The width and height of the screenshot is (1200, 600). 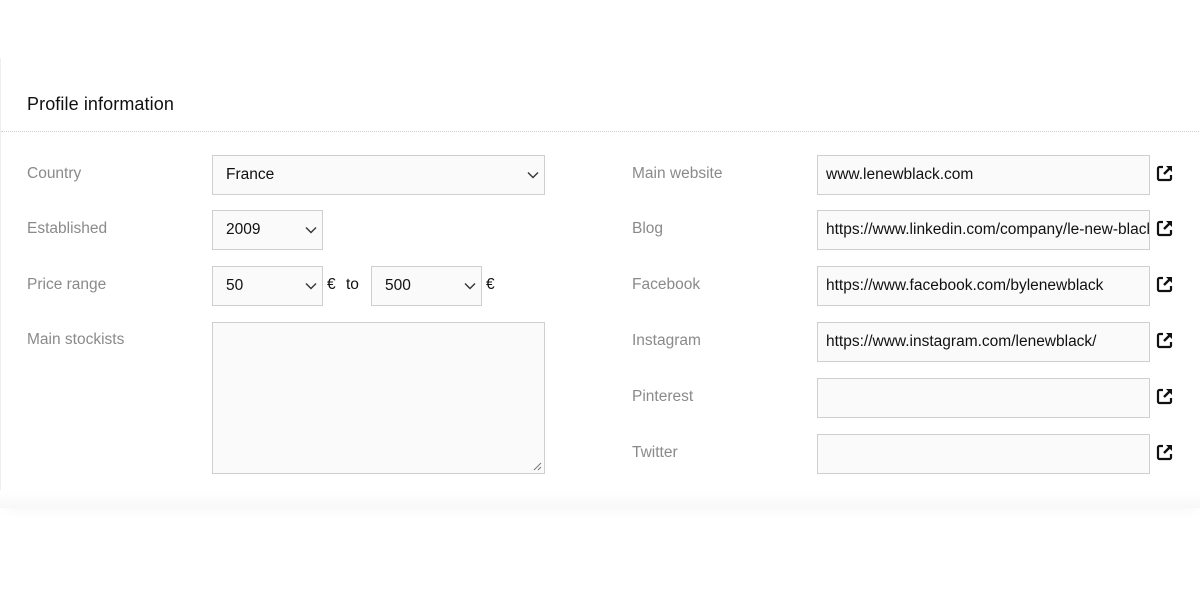 I want to click on price-max-value: 500, so click(x=398, y=285).